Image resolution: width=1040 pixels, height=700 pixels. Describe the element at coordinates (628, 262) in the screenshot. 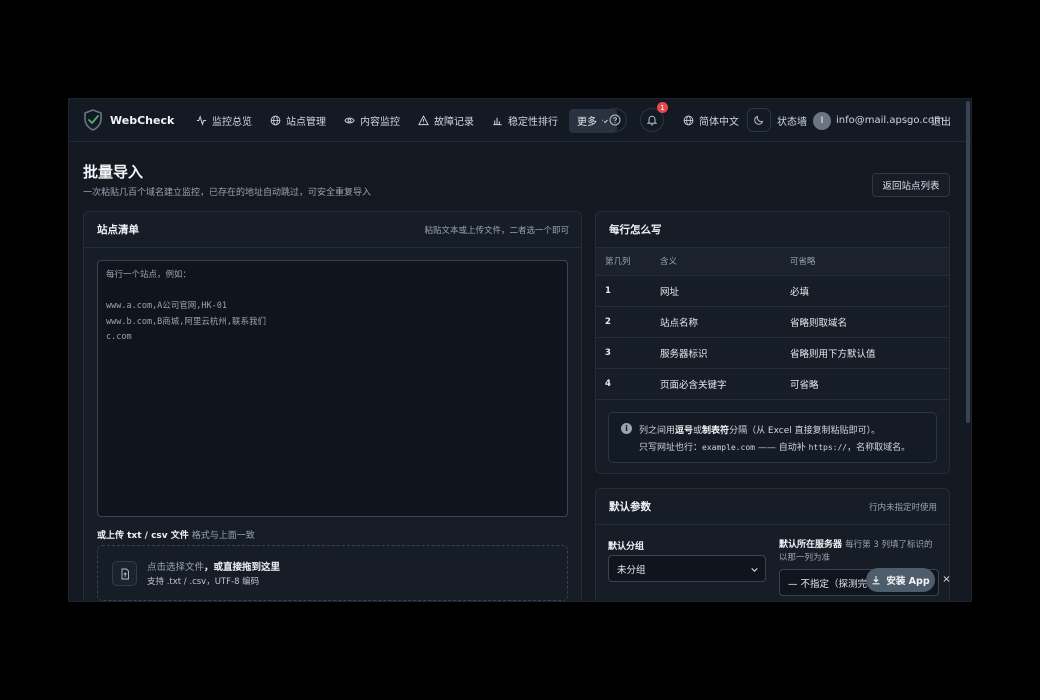

I see `column-header: 第几列` at that location.